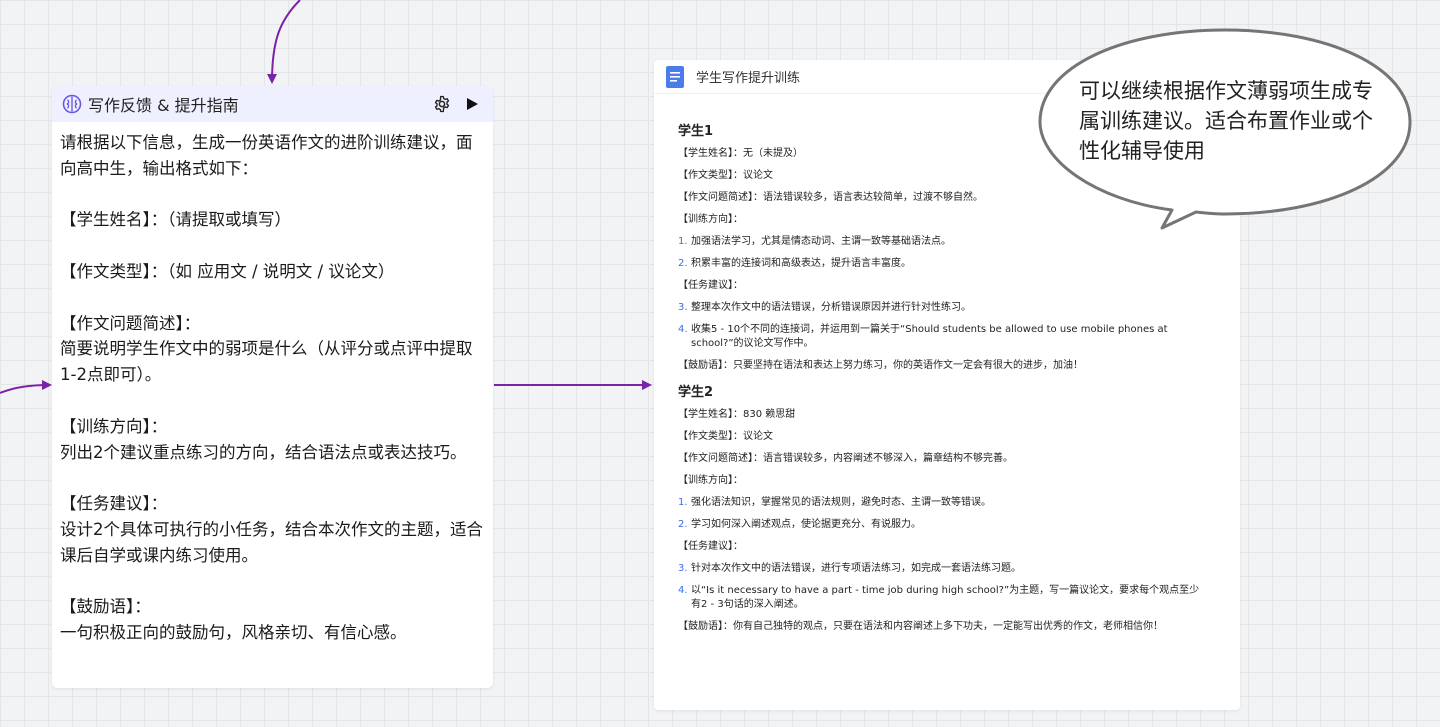  I want to click on run-button, so click(472, 104).